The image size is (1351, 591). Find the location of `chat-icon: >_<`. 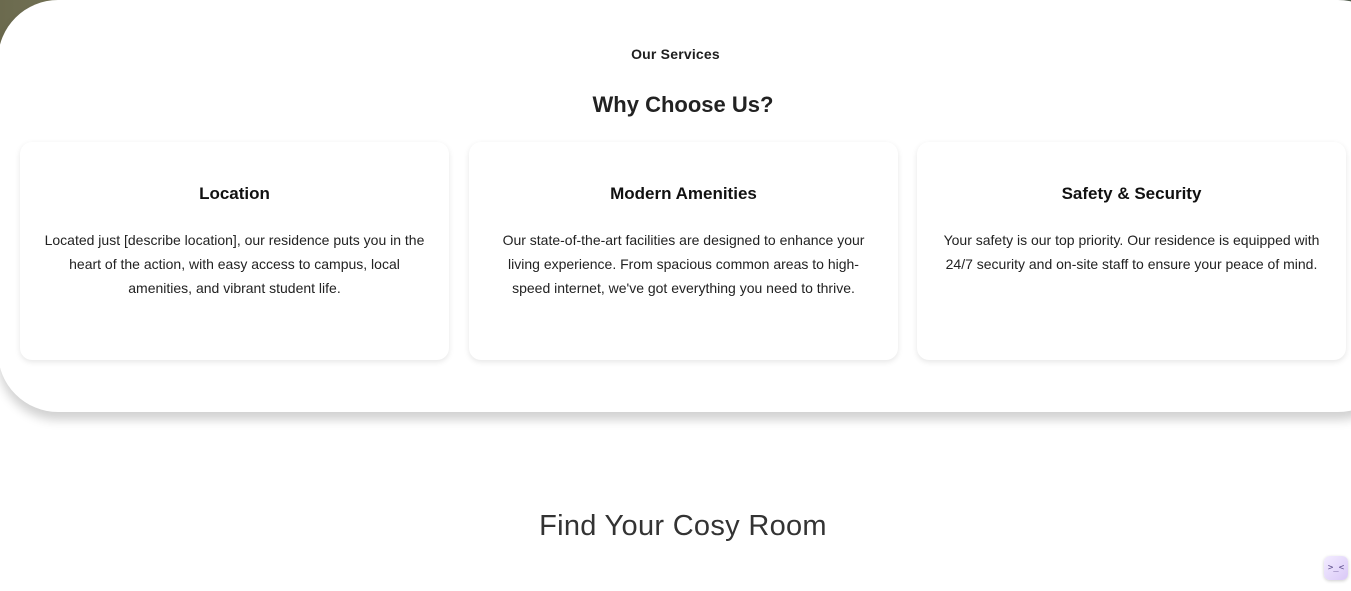

chat-icon: >_< is located at coordinates (1336, 568).